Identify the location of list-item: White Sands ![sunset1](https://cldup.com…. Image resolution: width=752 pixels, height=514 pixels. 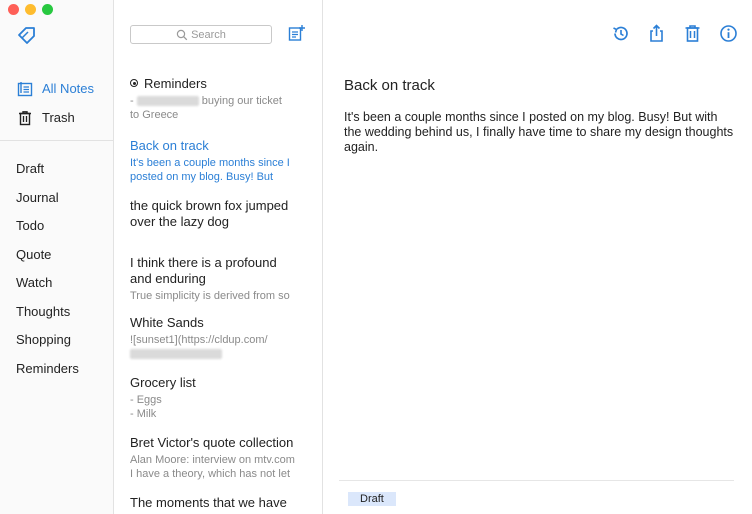
(223, 345).